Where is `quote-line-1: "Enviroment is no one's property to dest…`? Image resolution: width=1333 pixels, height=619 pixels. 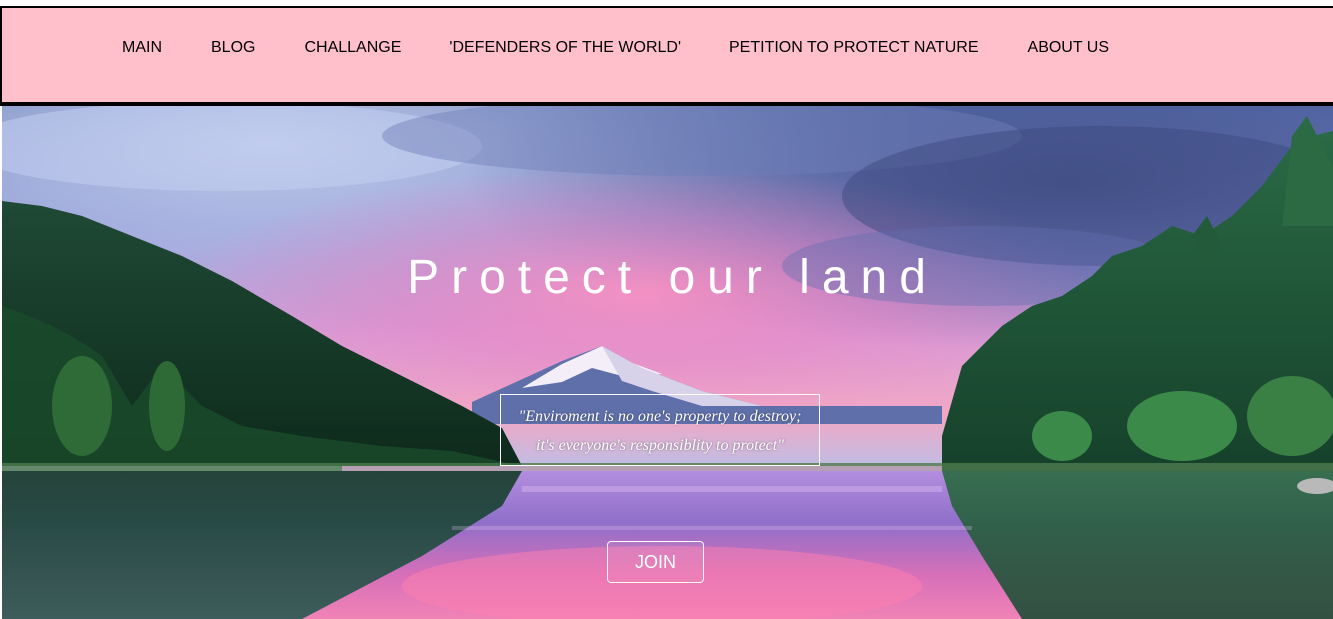
quote-line-1: "Enviroment is no one's property to dest… is located at coordinates (660, 416).